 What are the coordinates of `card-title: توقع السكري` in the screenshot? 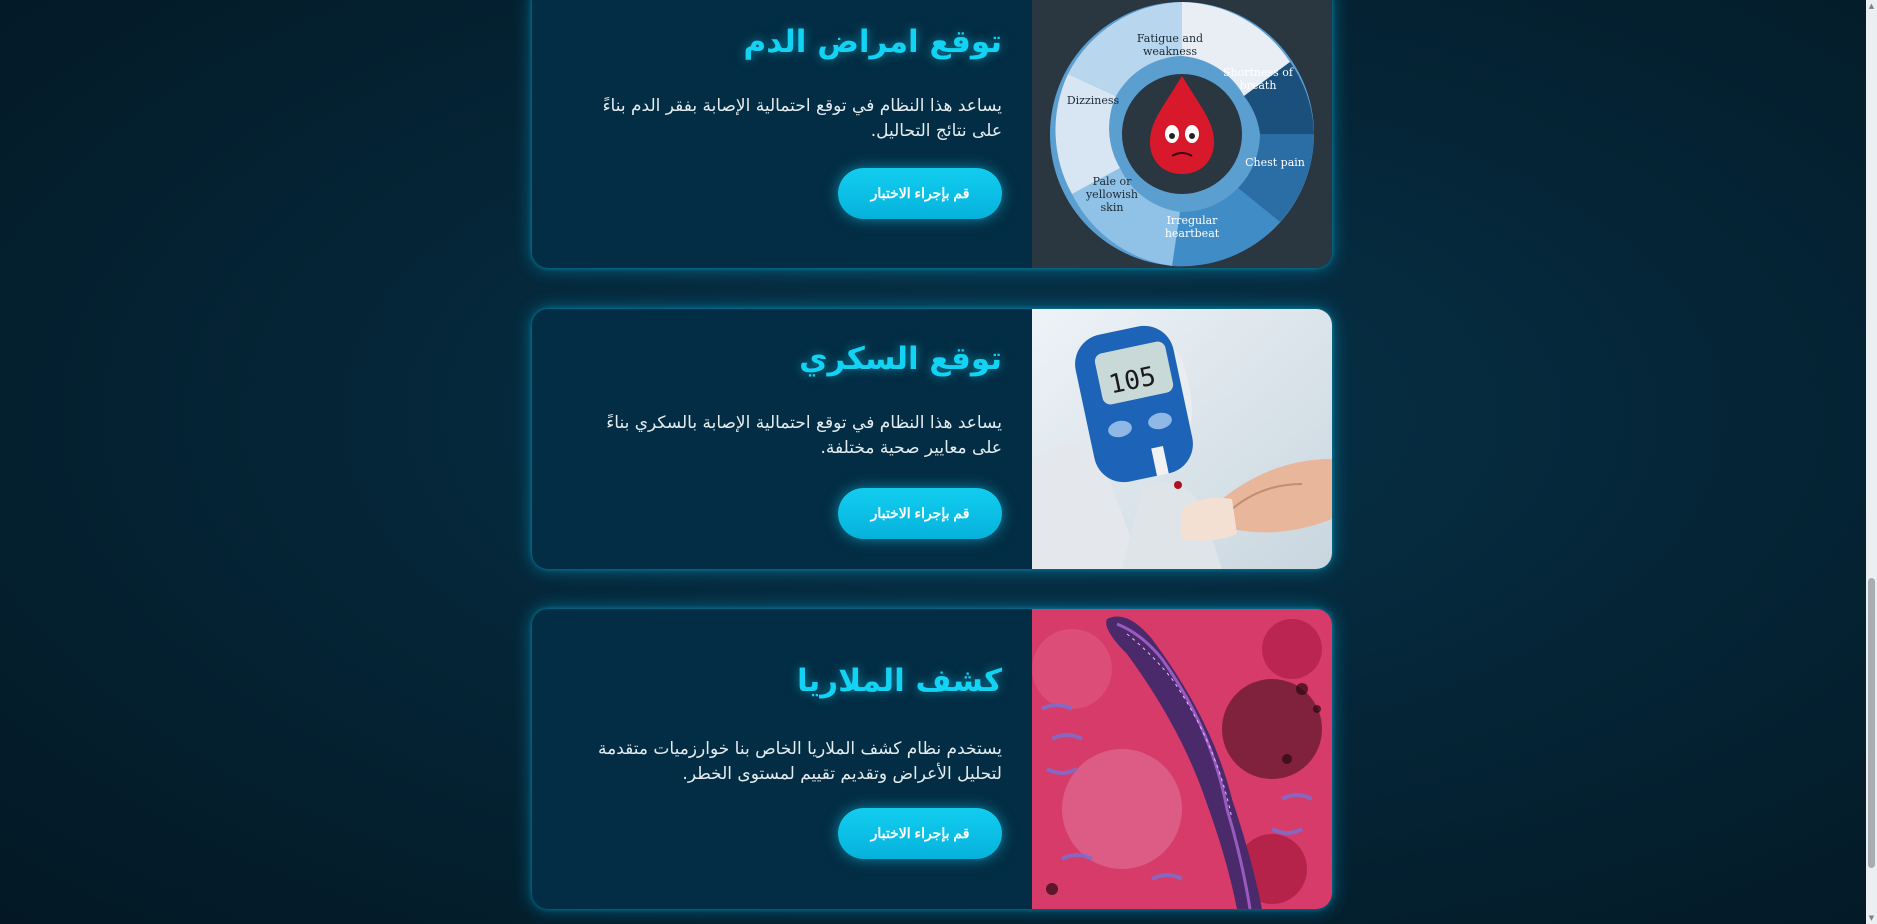 It's located at (900, 359).